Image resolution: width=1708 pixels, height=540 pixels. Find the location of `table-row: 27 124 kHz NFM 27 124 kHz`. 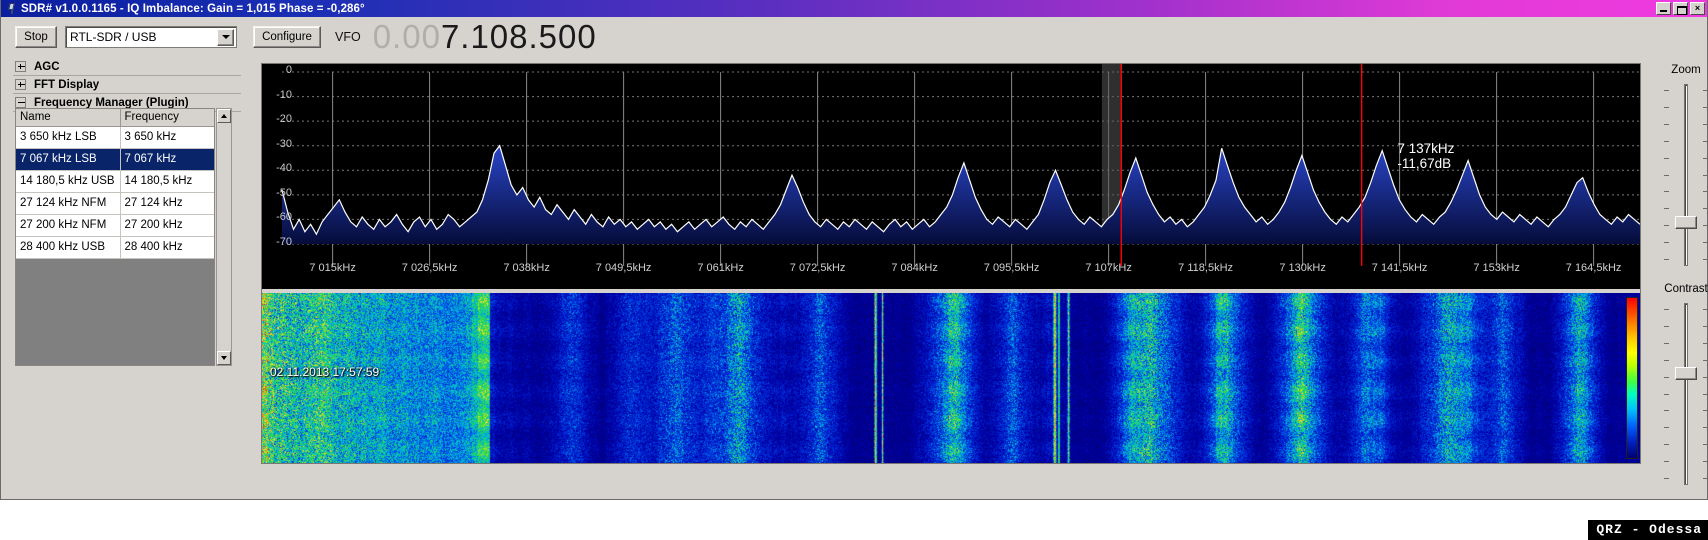

table-row: 27 124 kHz NFM 27 124 kHz is located at coordinates (115, 203).